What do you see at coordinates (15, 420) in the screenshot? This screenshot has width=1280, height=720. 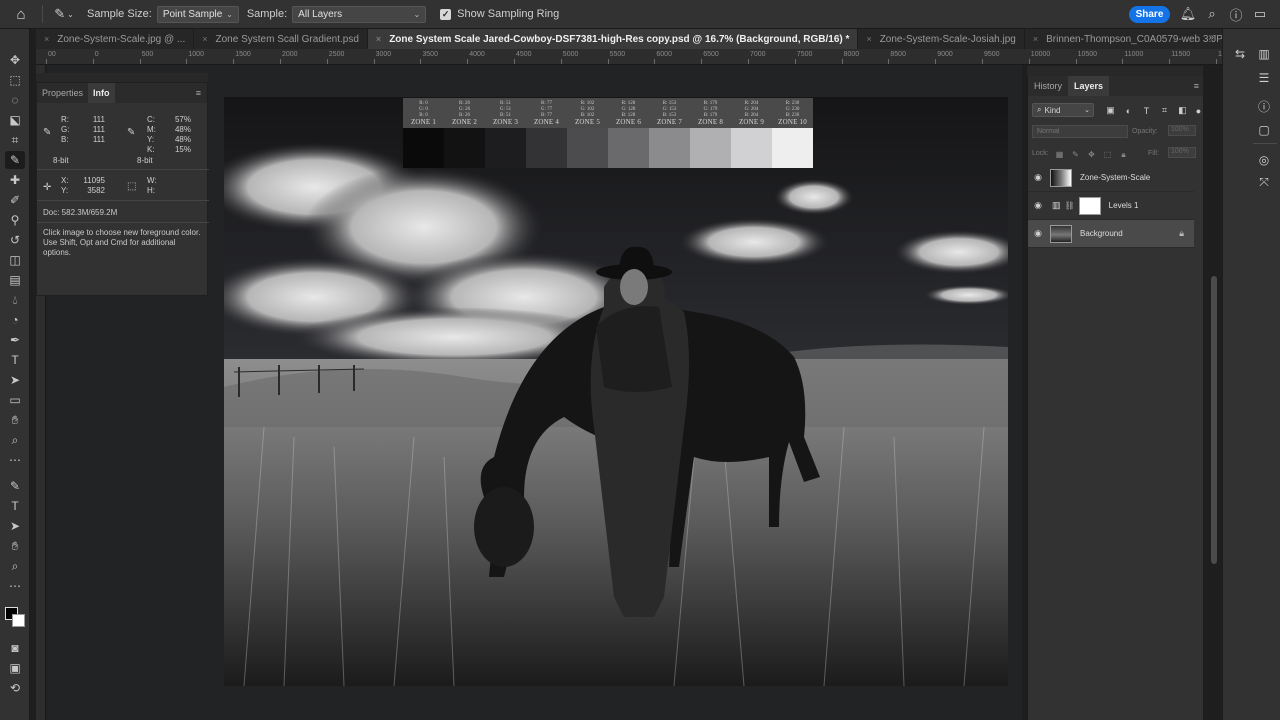 I see `hand-tool-icon: ✋︎` at bounding box center [15, 420].